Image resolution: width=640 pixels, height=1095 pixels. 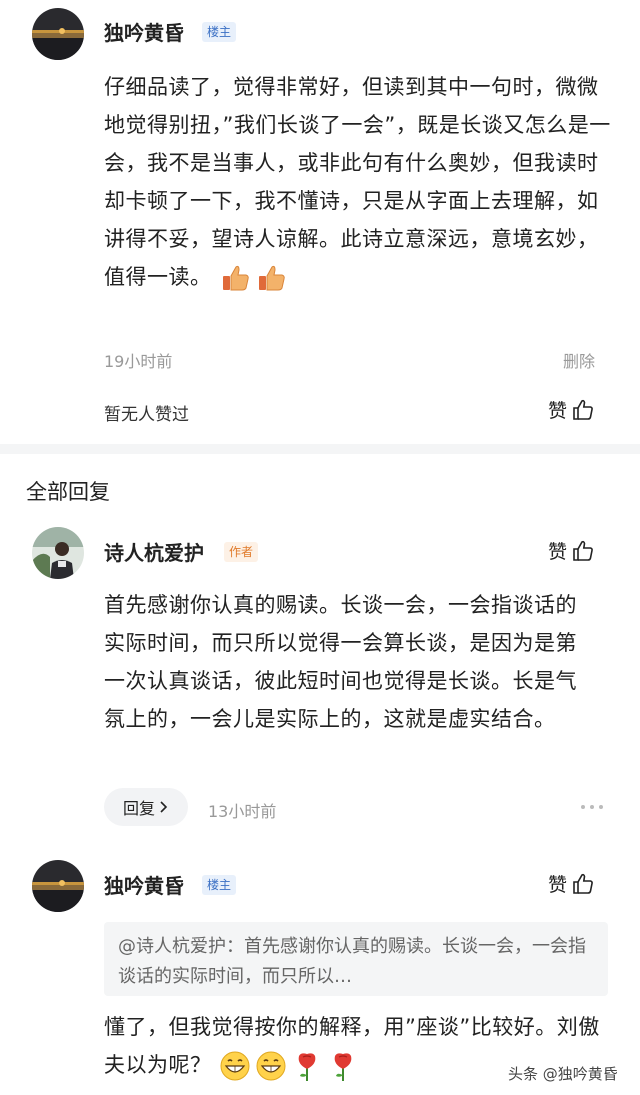 What do you see at coordinates (320, 449) in the screenshot?
I see `section-divider` at bounding box center [320, 449].